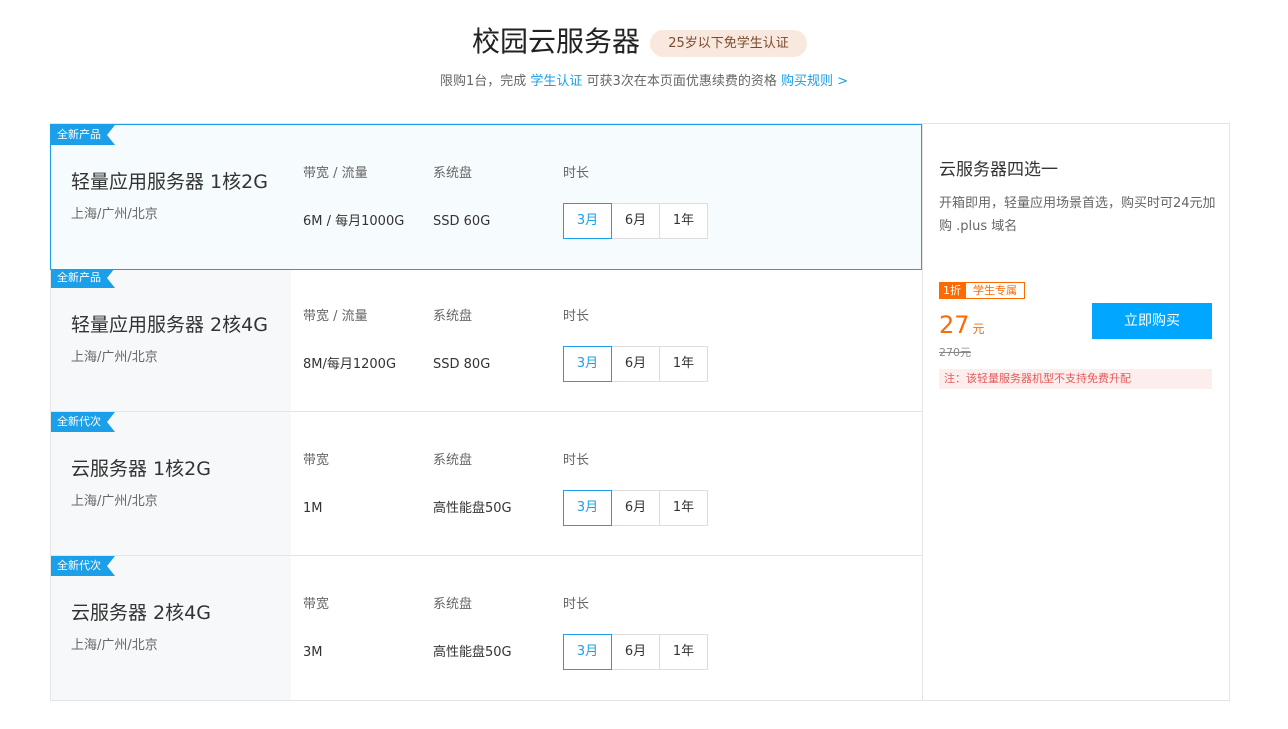 The image size is (1288, 729). What do you see at coordinates (313, 508) in the screenshot?
I see `bandwidth-value: 1M` at bounding box center [313, 508].